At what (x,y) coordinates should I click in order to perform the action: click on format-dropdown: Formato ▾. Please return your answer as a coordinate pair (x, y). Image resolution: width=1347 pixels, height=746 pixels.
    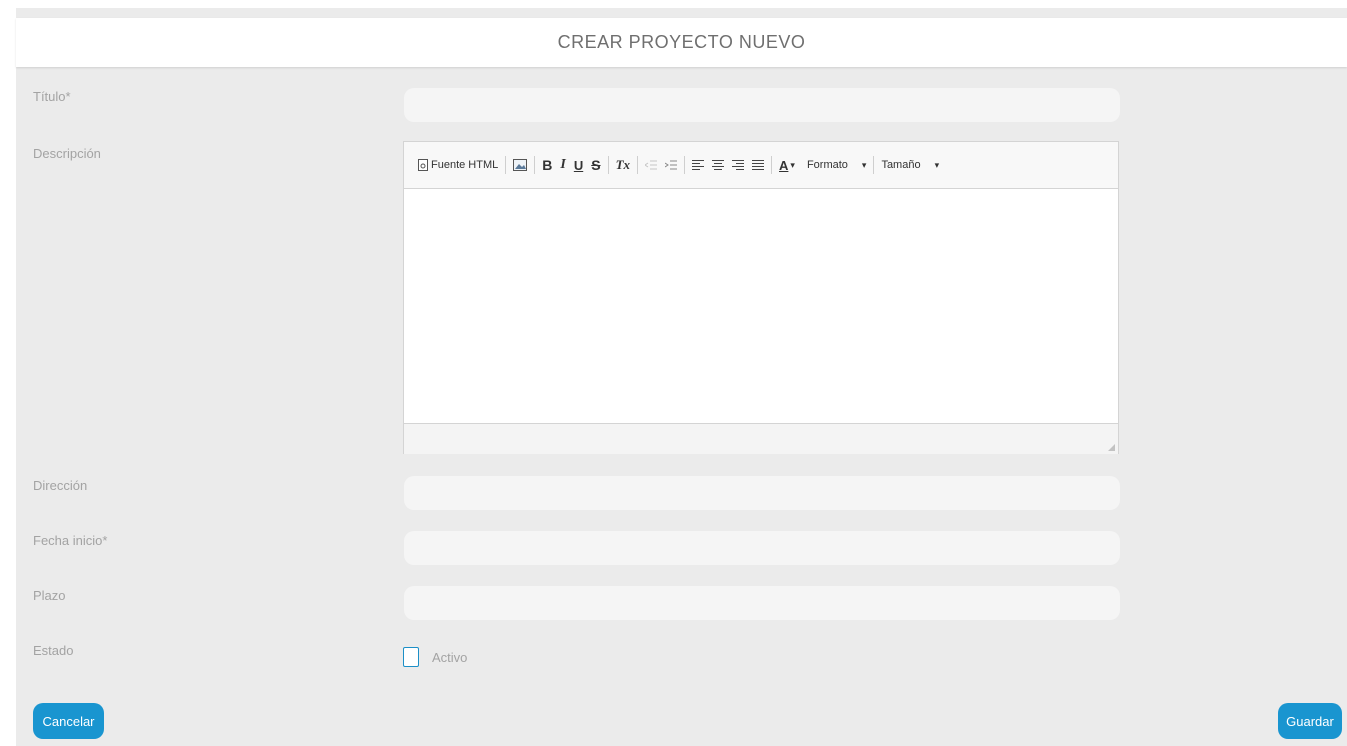
    Looking at the image, I should click on (837, 165).